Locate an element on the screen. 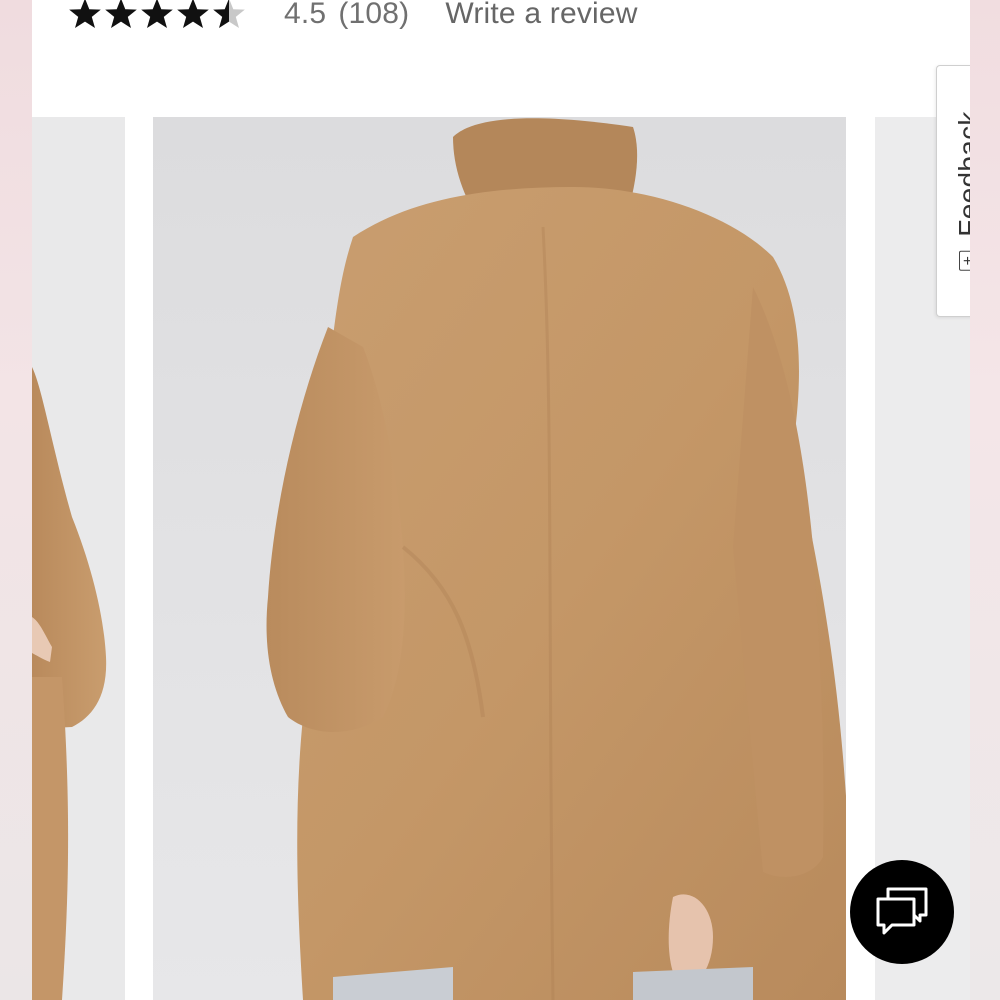 Image resolution: width=1000 pixels, height=1000 pixels. feedback-label: Feedback is located at coordinates (961, 174).